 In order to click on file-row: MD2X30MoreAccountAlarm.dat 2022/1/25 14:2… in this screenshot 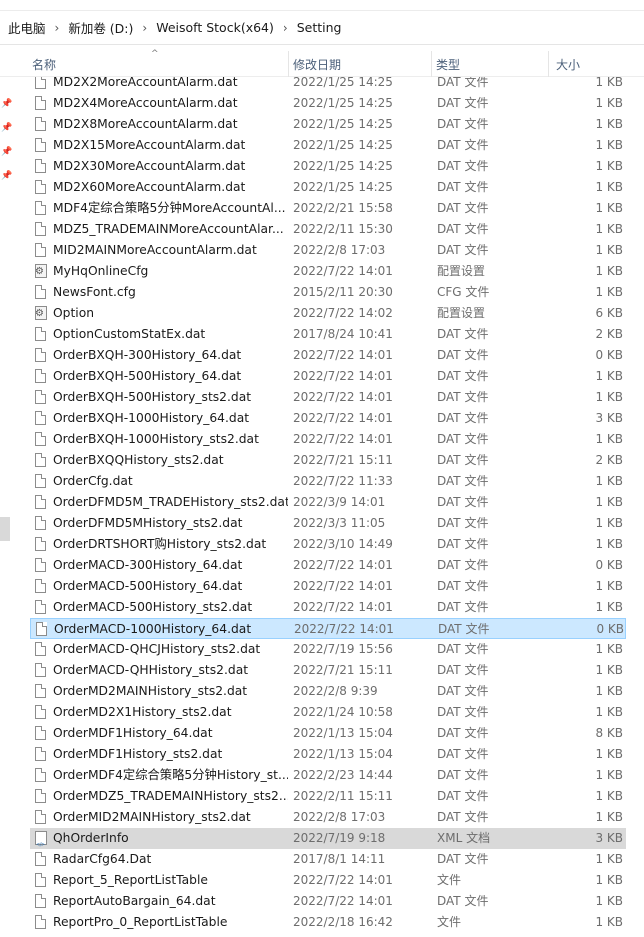, I will do `click(328, 166)`.